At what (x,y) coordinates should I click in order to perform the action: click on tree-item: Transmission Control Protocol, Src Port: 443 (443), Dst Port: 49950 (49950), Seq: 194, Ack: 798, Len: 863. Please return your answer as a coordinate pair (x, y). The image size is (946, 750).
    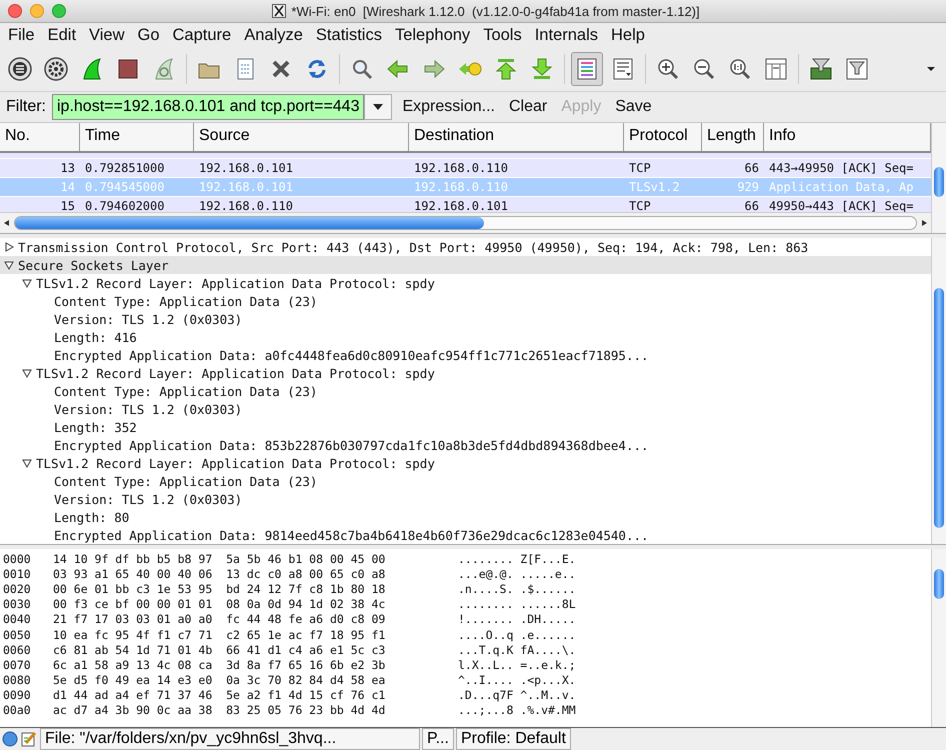
    Looking at the image, I should click on (465, 247).